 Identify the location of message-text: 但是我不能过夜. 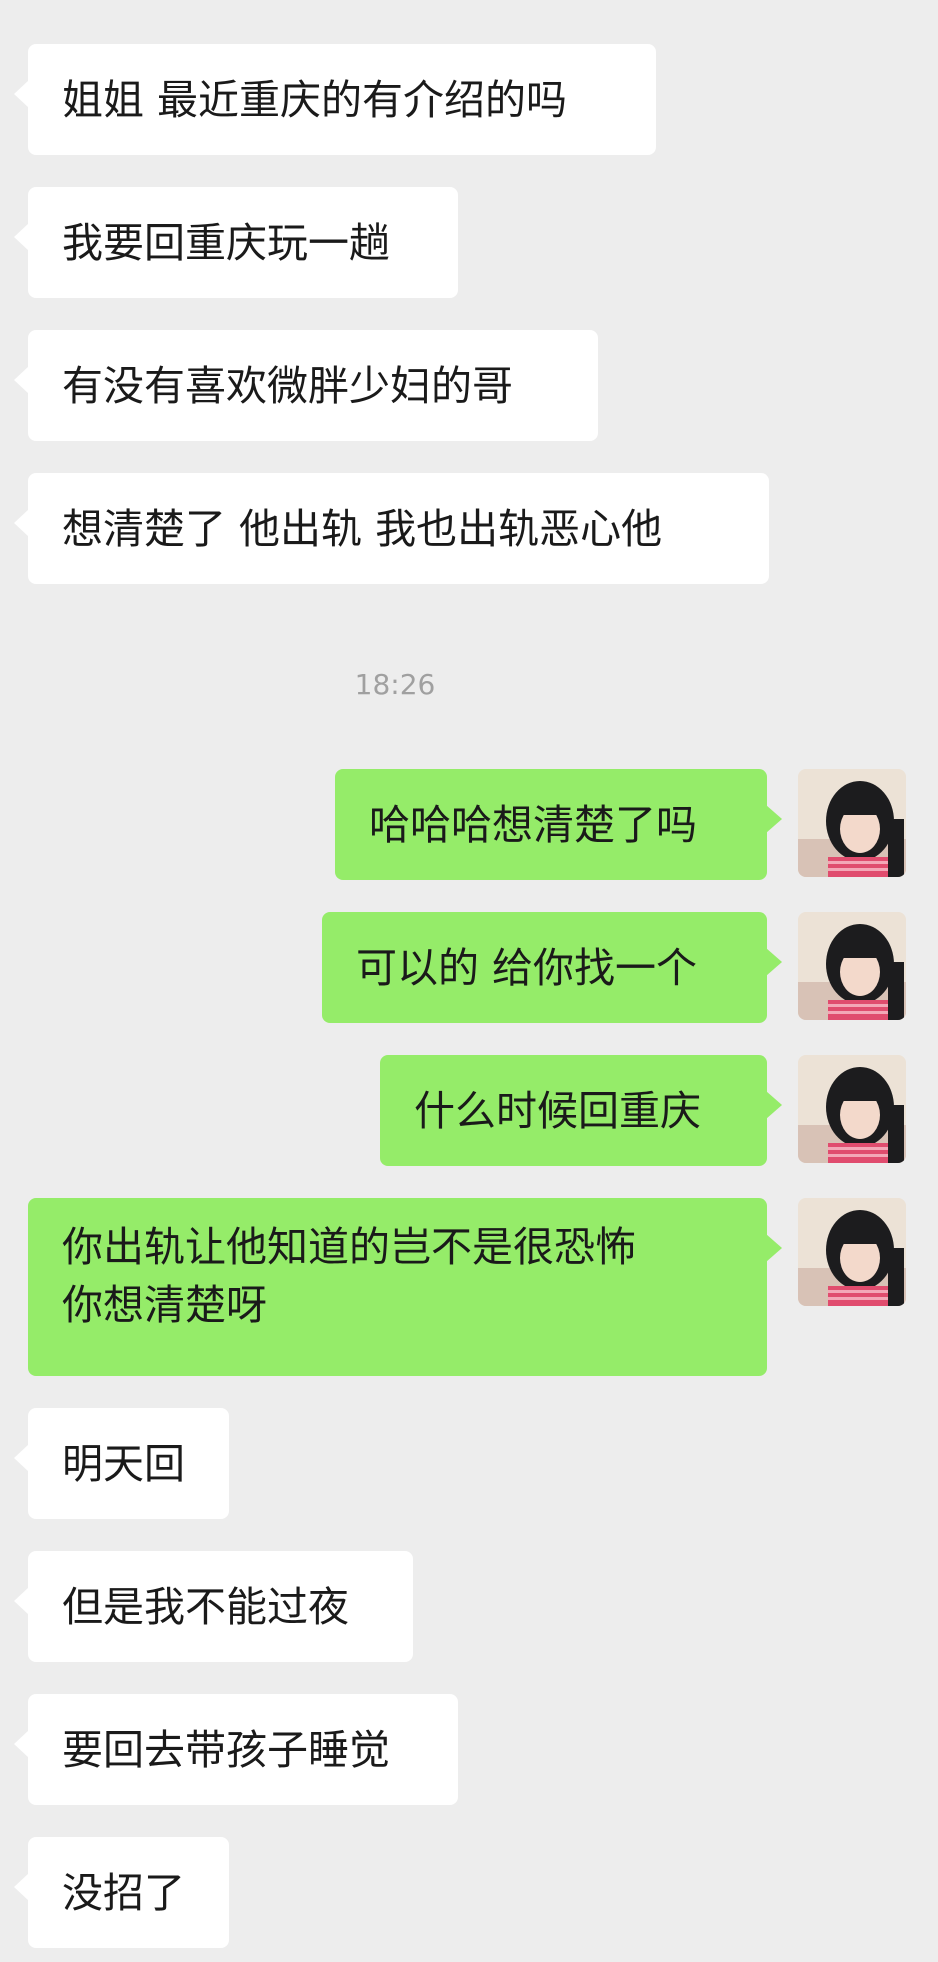
(205, 1606).